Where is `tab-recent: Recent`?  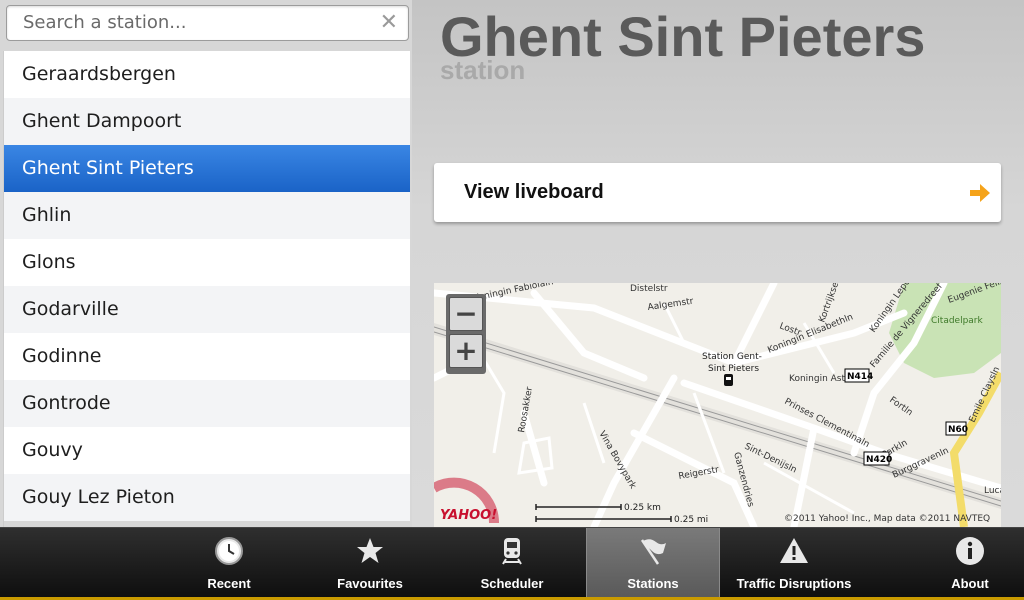 tab-recent: Recent is located at coordinates (229, 563).